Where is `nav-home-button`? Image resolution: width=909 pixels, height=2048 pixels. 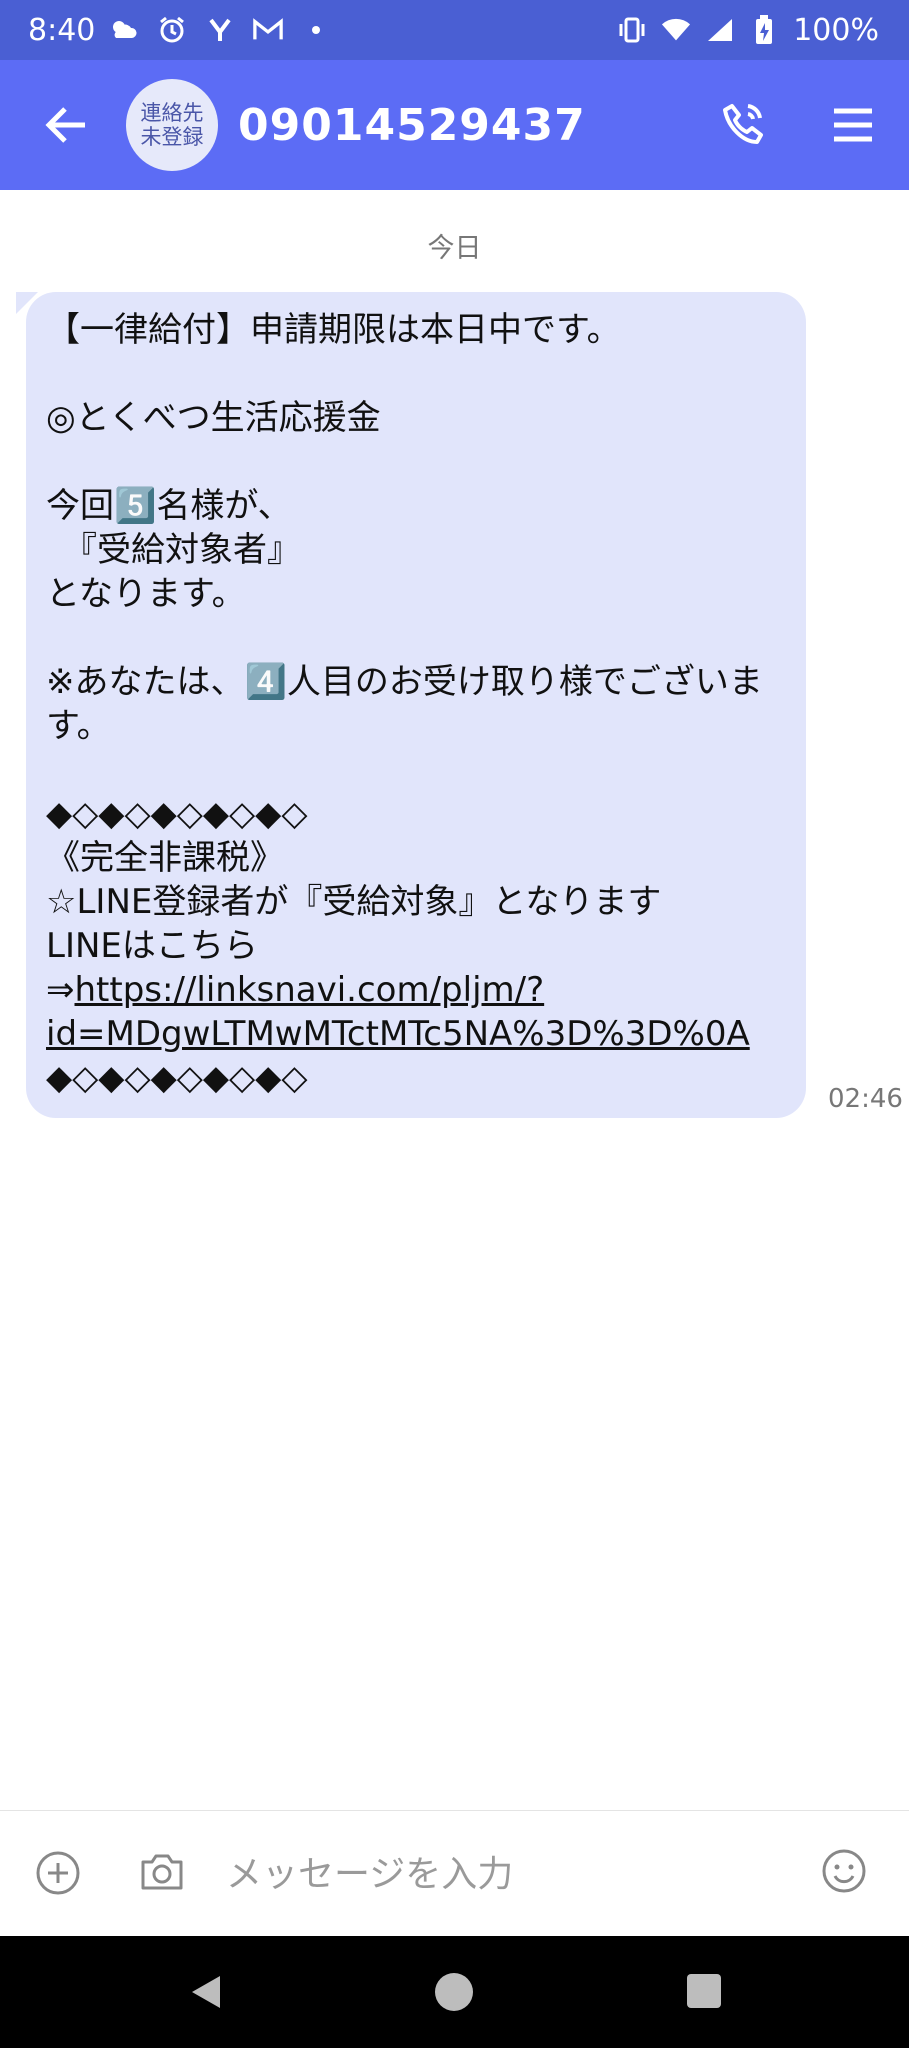 nav-home-button is located at coordinates (454, 1992).